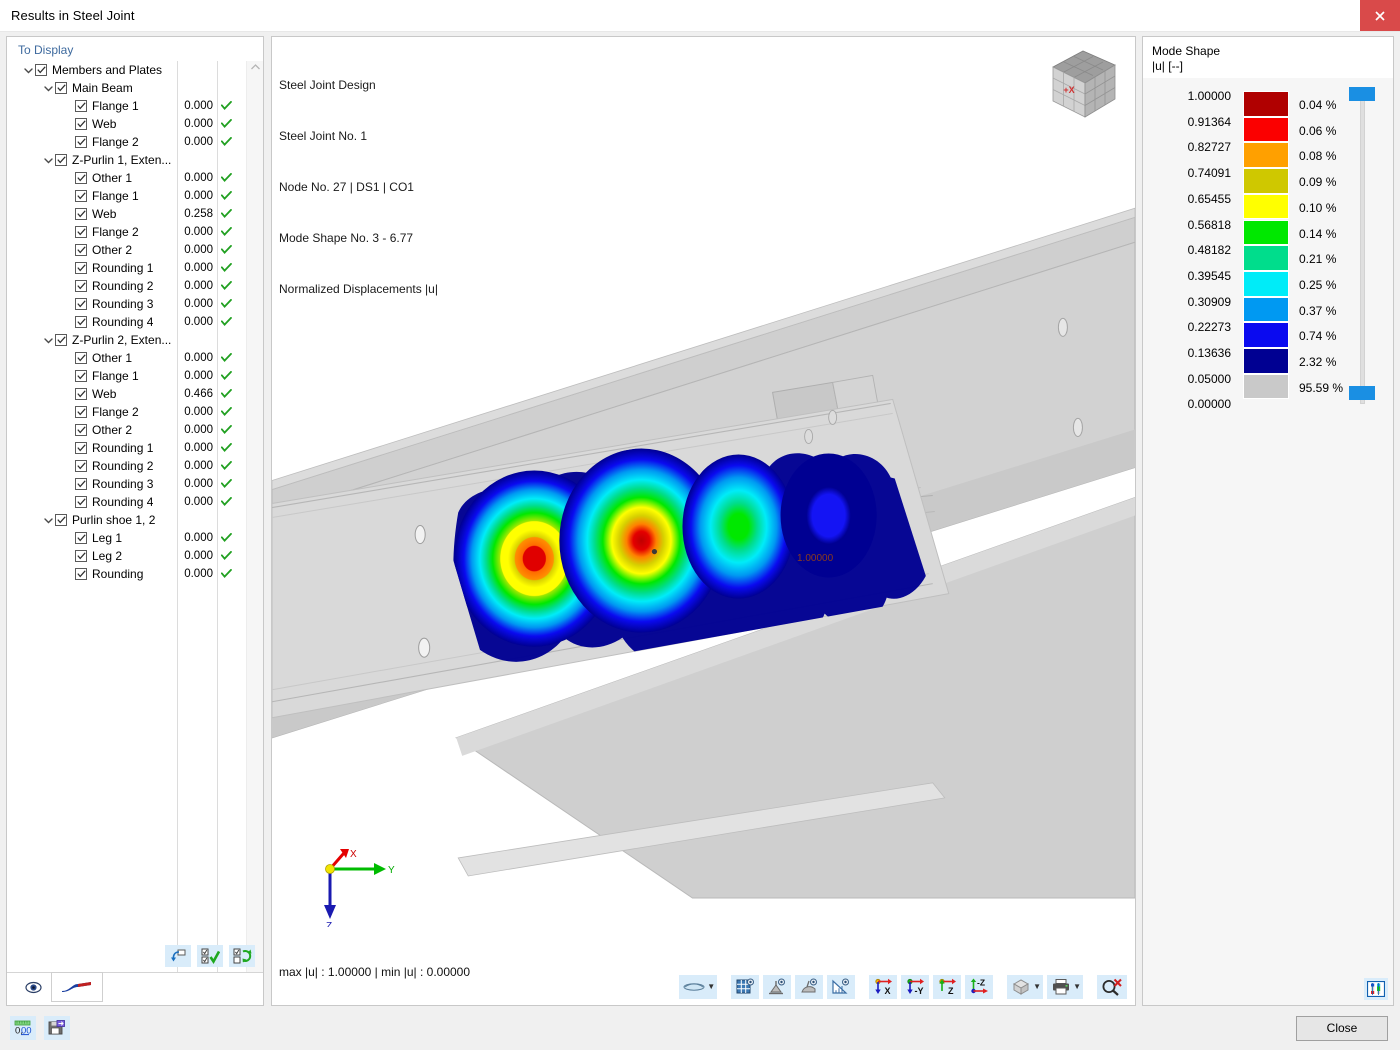 This screenshot has height=1050, width=1400. What do you see at coordinates (68, 178) in the screenshot?
I see `tree-expander-placeholder` at bounding box center [68, 178].